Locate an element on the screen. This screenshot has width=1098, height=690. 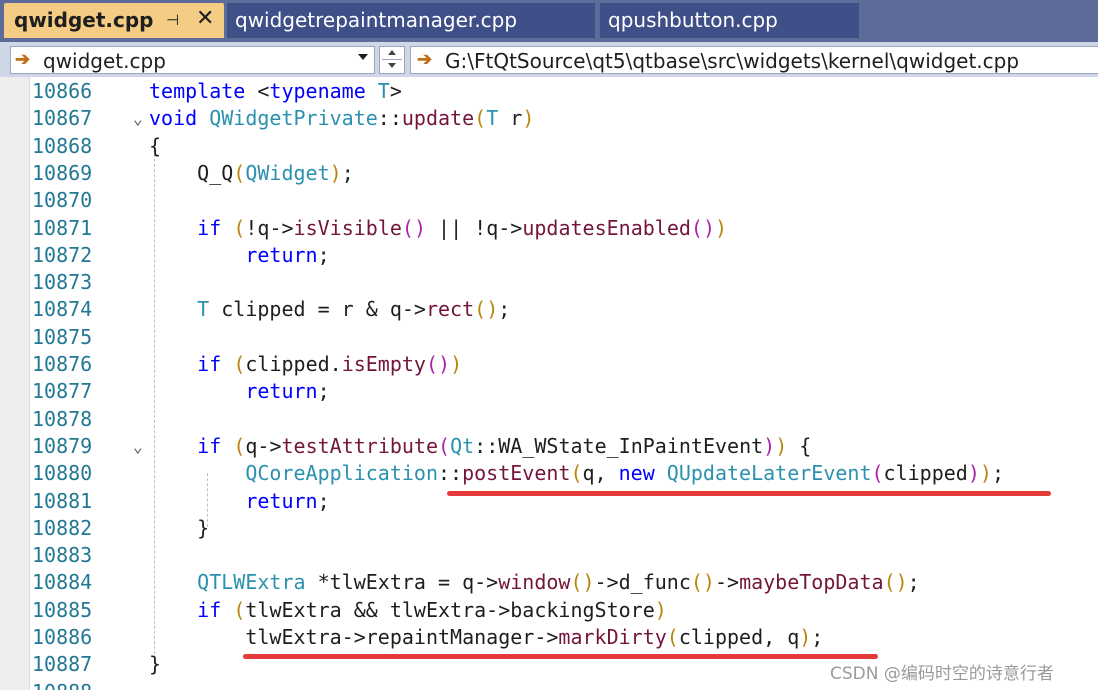
watermark: CSDN @编码时空的诗意行者 is located at coordinates (942, 674).